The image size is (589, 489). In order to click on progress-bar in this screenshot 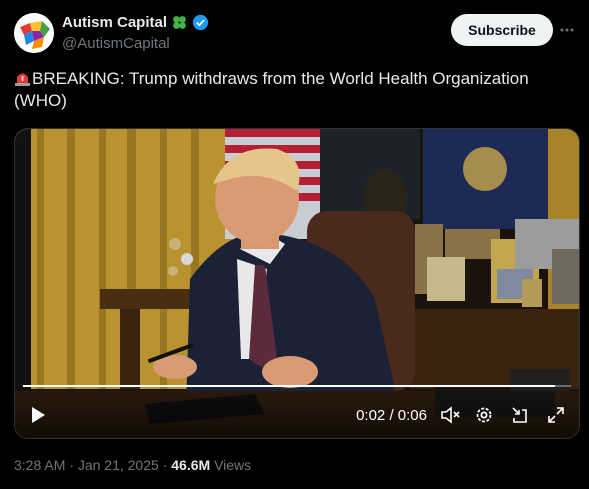, I will do `click(297, 386)`.